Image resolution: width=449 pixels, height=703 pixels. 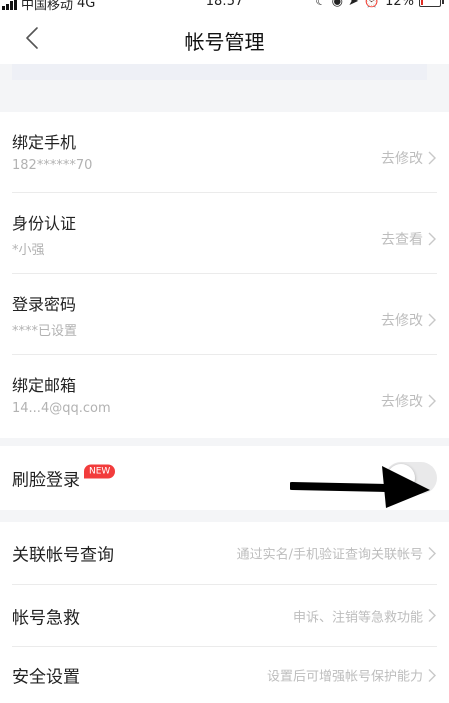 What do you see at coordinates (224, 395) in the screenshot?
I see `bind-email-row: 绑定邮箱 14...4@qq.com 去修改` at bounding box center [224, 395].